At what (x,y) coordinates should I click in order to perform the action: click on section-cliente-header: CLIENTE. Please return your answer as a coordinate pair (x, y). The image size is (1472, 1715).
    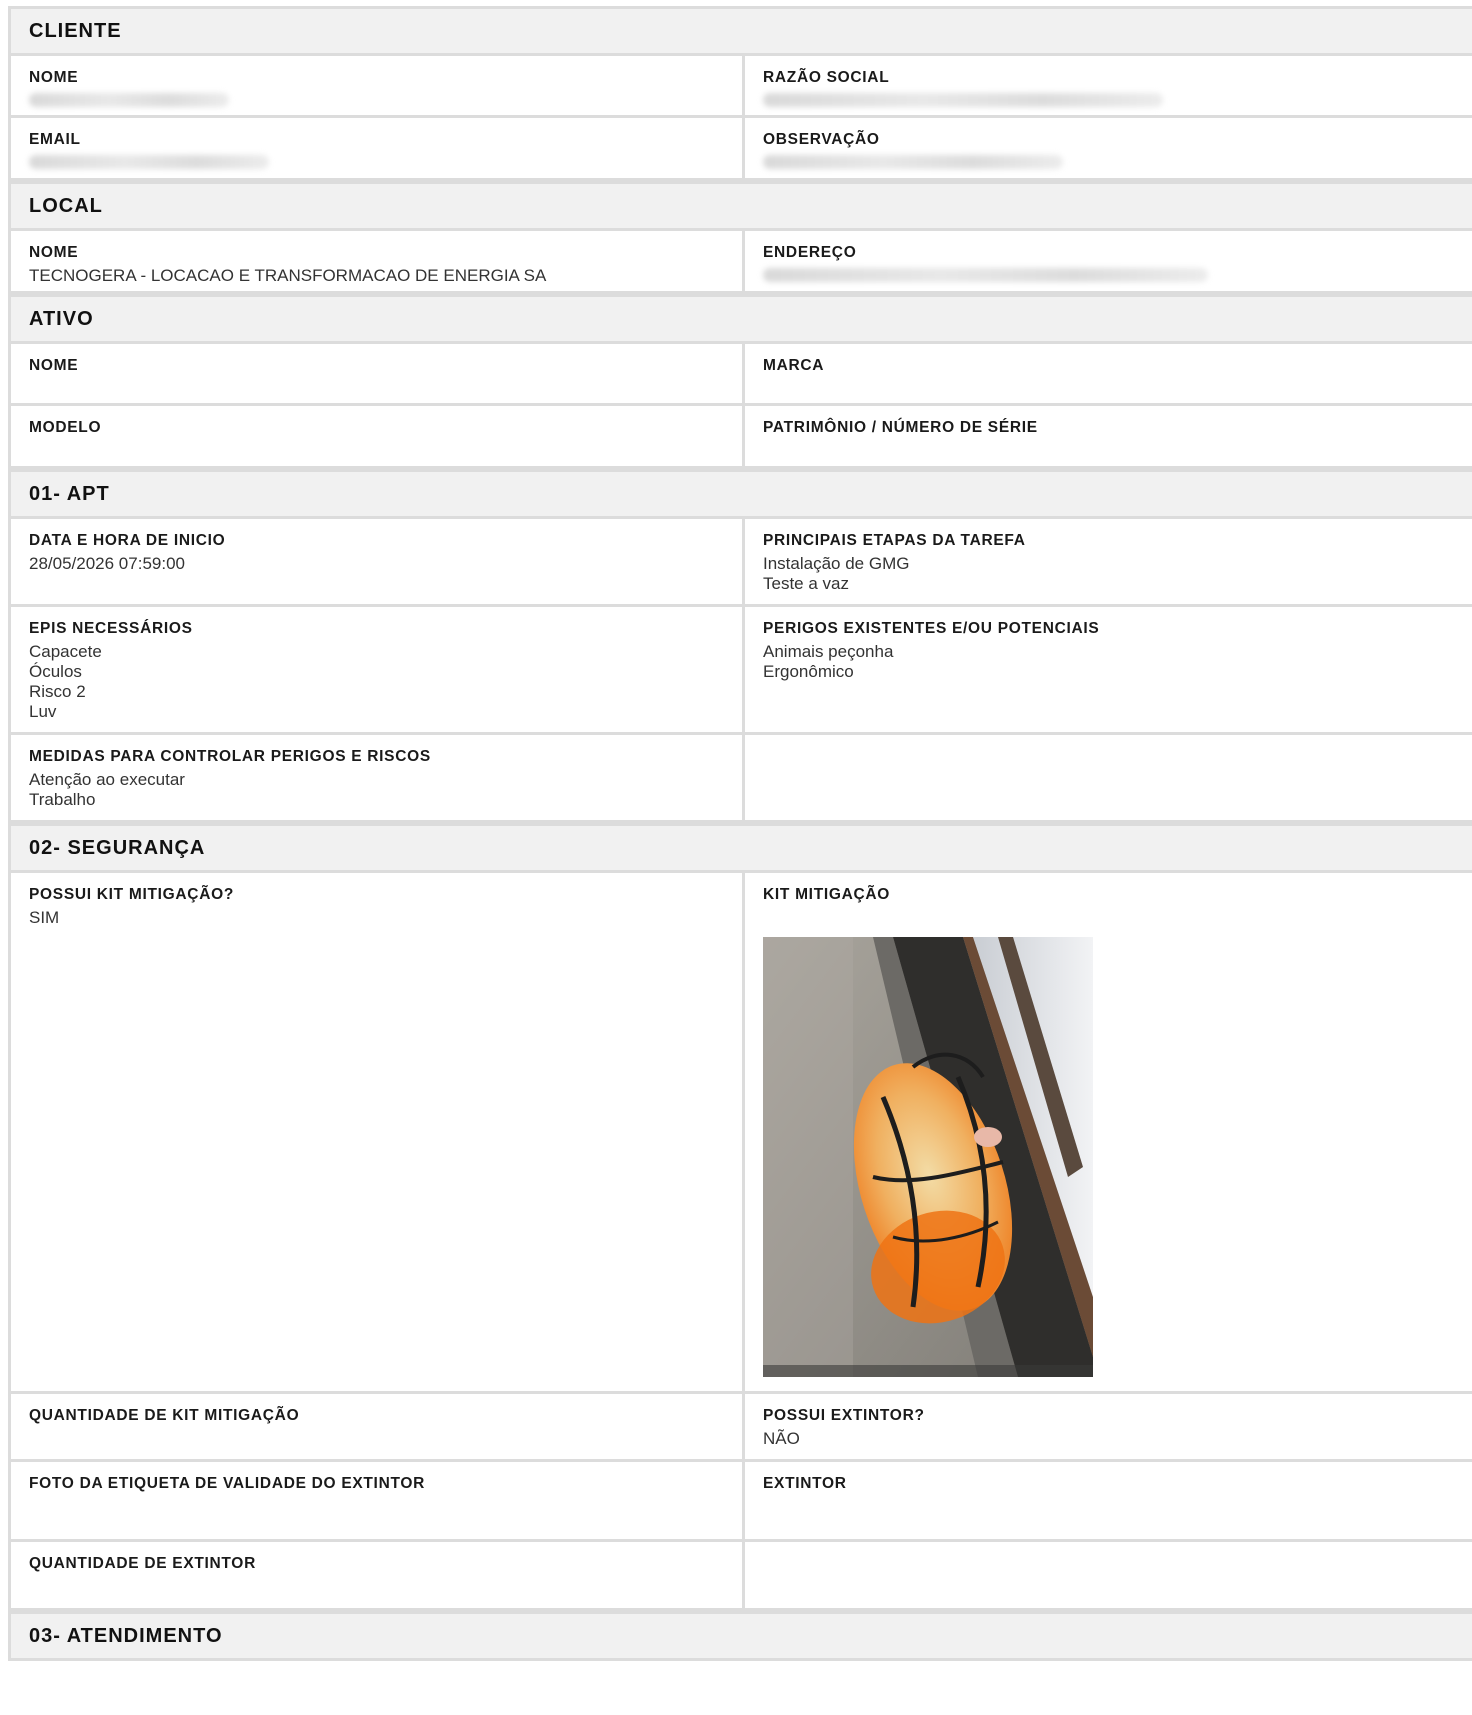
    Looking at the image, I should click on (740, 31).